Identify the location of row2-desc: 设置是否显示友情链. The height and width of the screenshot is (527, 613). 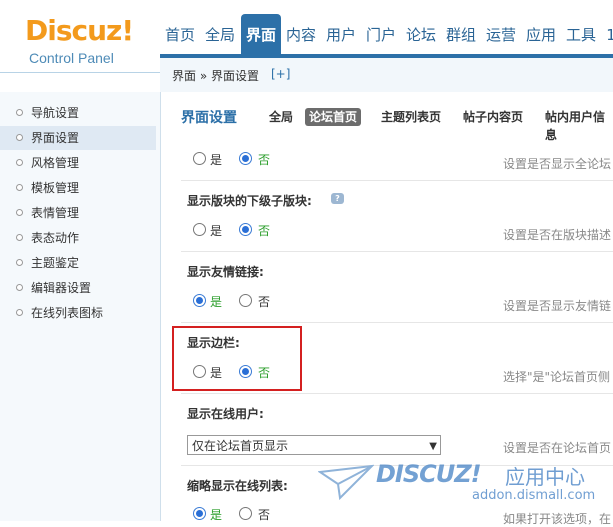
(557, 306).